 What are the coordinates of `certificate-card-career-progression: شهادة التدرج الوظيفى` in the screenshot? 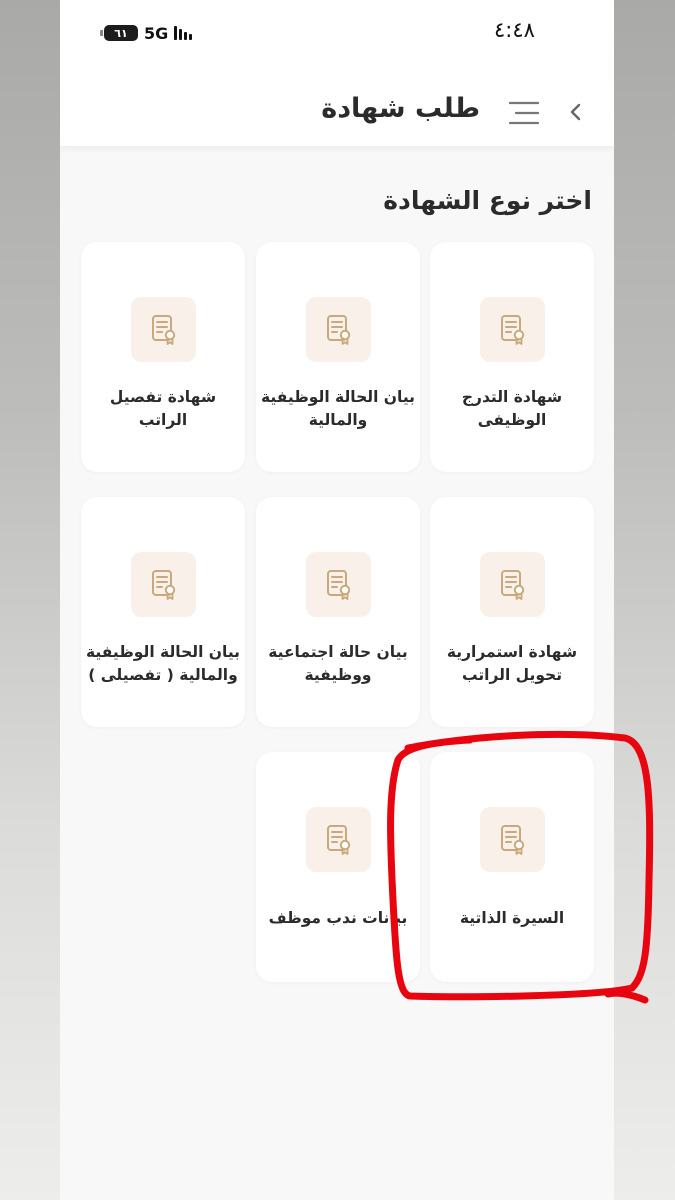 It's located at (512, 357).